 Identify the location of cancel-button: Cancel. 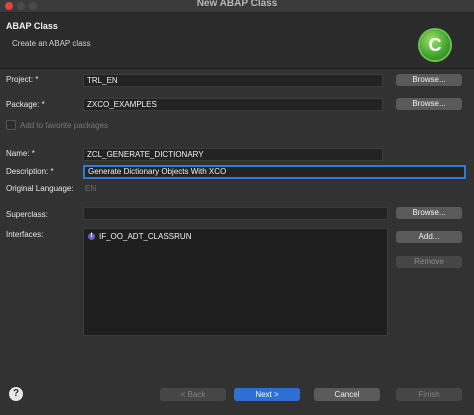
(347, 394).